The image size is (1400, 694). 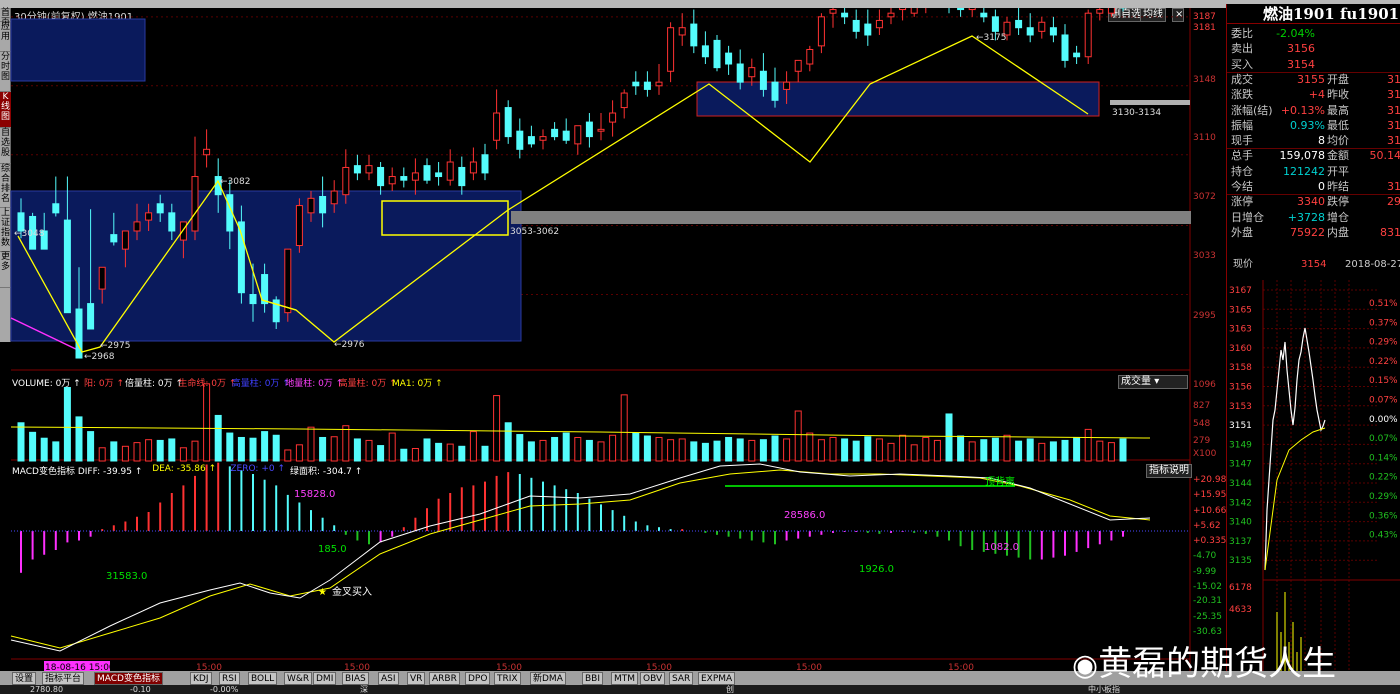 I want to click on trade-row: 现价 3154 2018-08-27, so click(x=1316, y=264).